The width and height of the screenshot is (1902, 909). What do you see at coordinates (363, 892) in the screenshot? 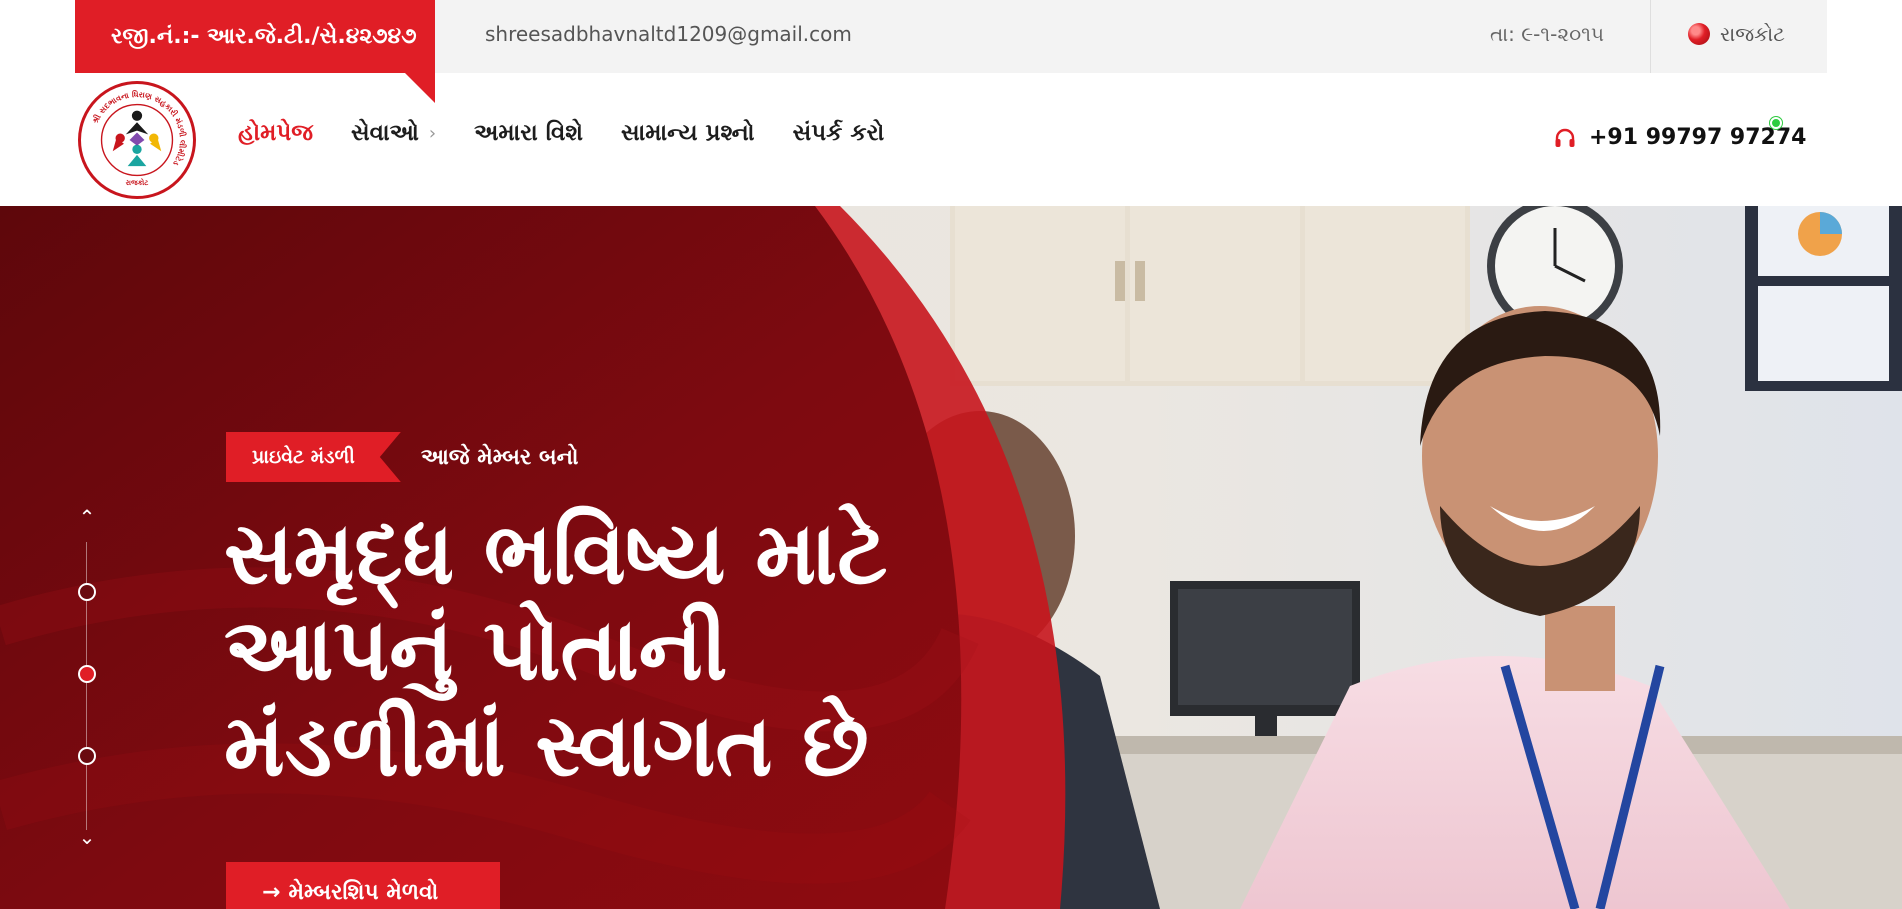
I see `get-membership-label: મેમ્બરશિપ મેળવો` at bounding box center [363, 892].